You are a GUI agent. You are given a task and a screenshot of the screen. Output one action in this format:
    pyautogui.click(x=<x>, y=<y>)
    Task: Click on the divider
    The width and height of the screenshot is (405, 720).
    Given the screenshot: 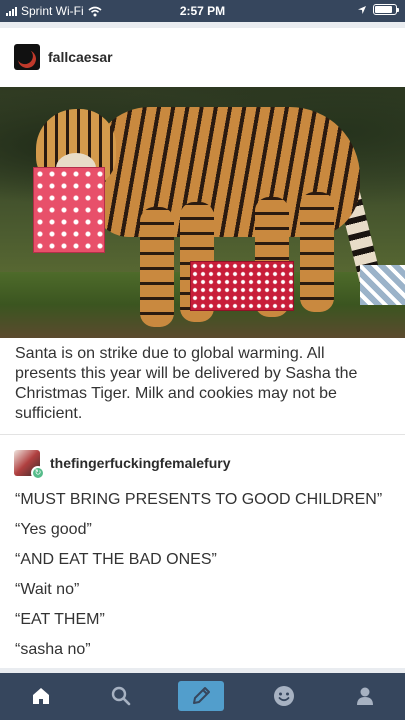 What is the action you would take?
    pyautogui.click(x=202, y=434)
    